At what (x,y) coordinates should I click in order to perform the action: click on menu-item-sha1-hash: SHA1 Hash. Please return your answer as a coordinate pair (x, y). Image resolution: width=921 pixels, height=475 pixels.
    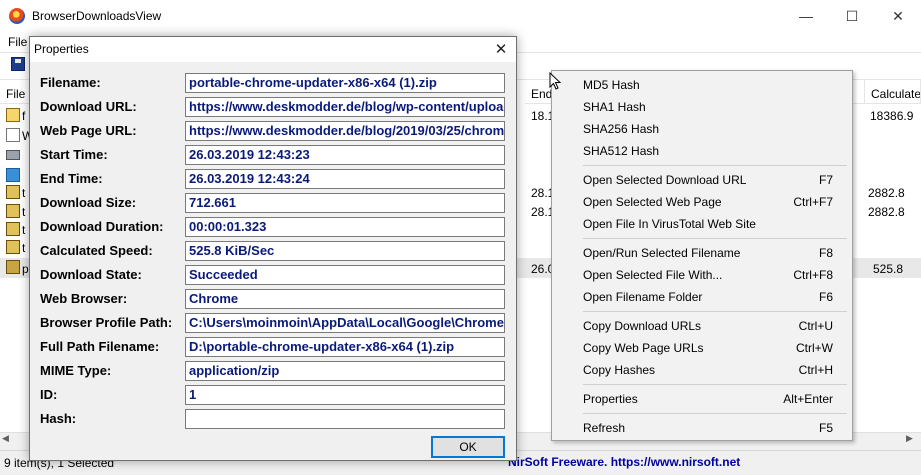
    Looking at the image, I should click on (614, 107).